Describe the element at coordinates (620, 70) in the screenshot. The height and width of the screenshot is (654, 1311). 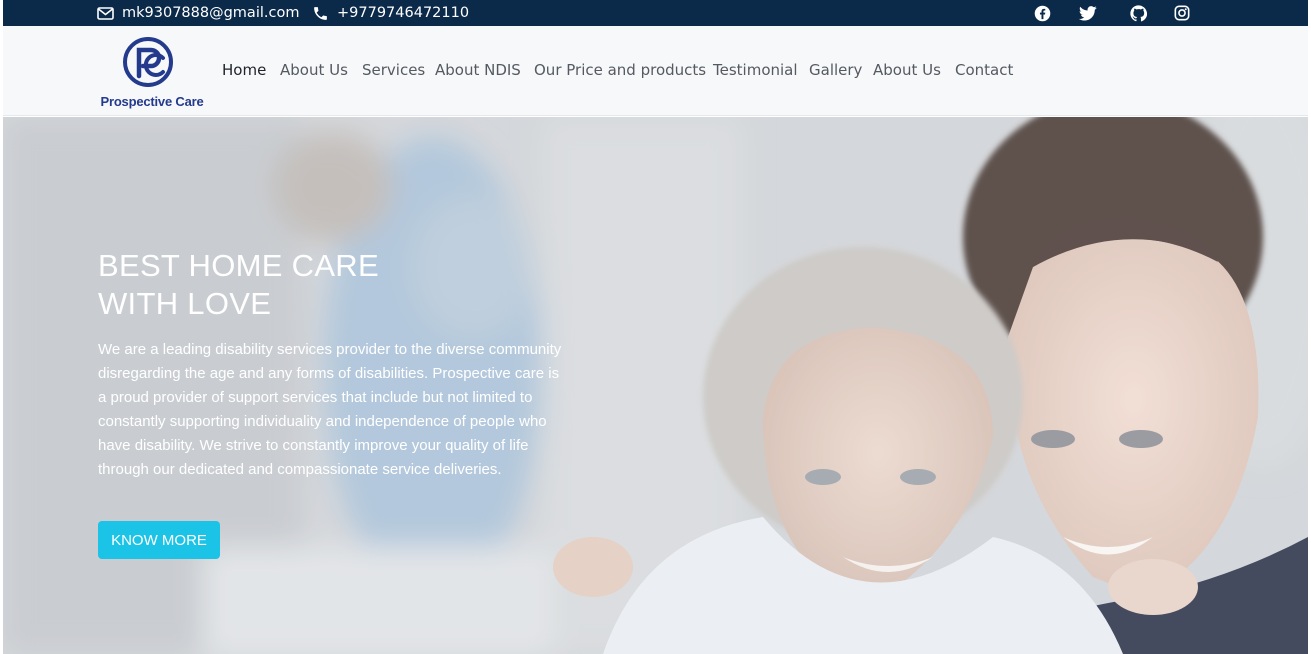
I see `nav-item-price-products: Our Price and products` at that location.